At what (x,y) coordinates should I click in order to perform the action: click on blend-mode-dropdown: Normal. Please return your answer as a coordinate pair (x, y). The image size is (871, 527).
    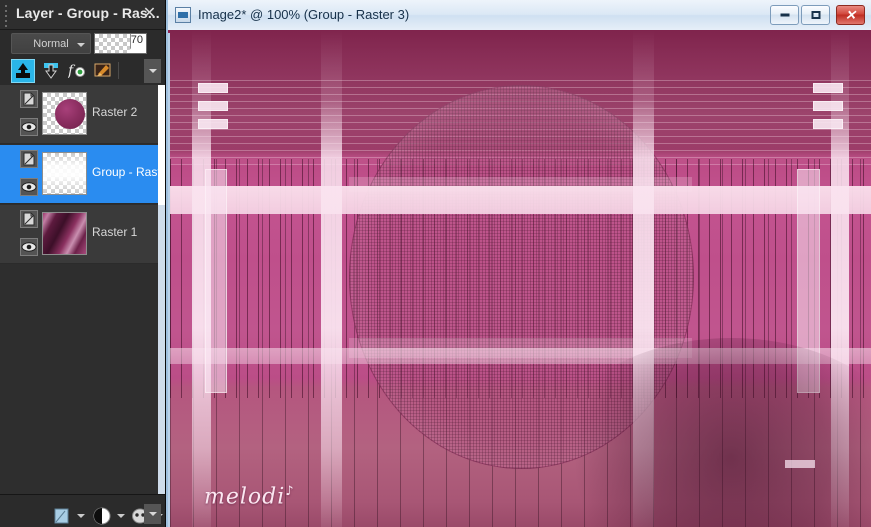
    Looking at the image, I should click on (51, 43).